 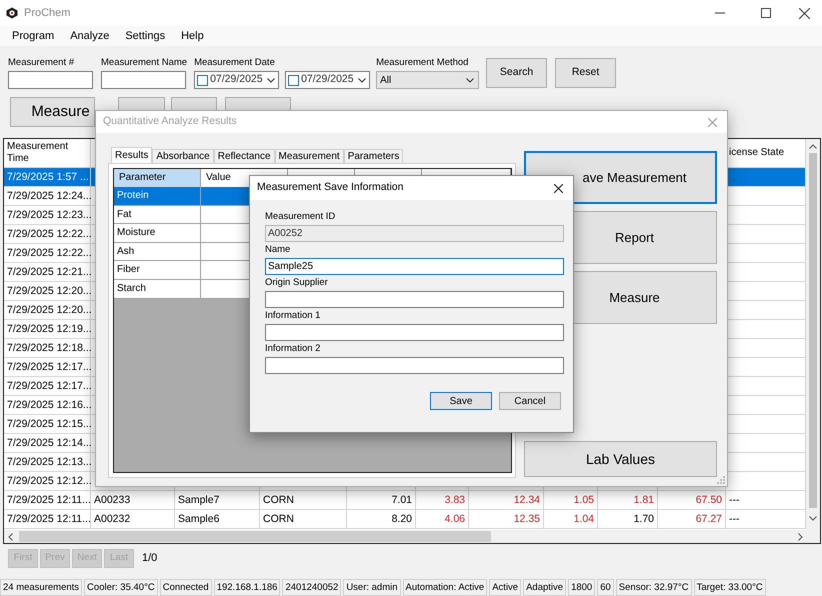 I want to click on table-cell: 1.70, so click(x=628, y=519).